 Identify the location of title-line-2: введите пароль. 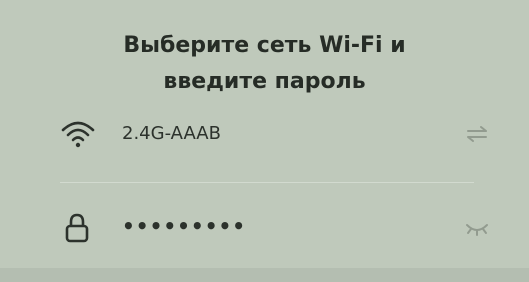
(264, 81).